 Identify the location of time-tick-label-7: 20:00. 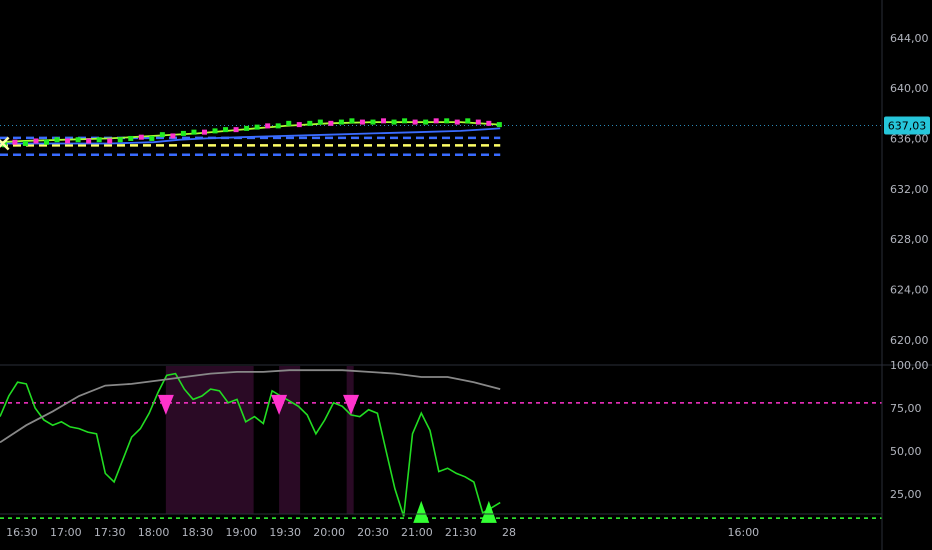
(329, 532).